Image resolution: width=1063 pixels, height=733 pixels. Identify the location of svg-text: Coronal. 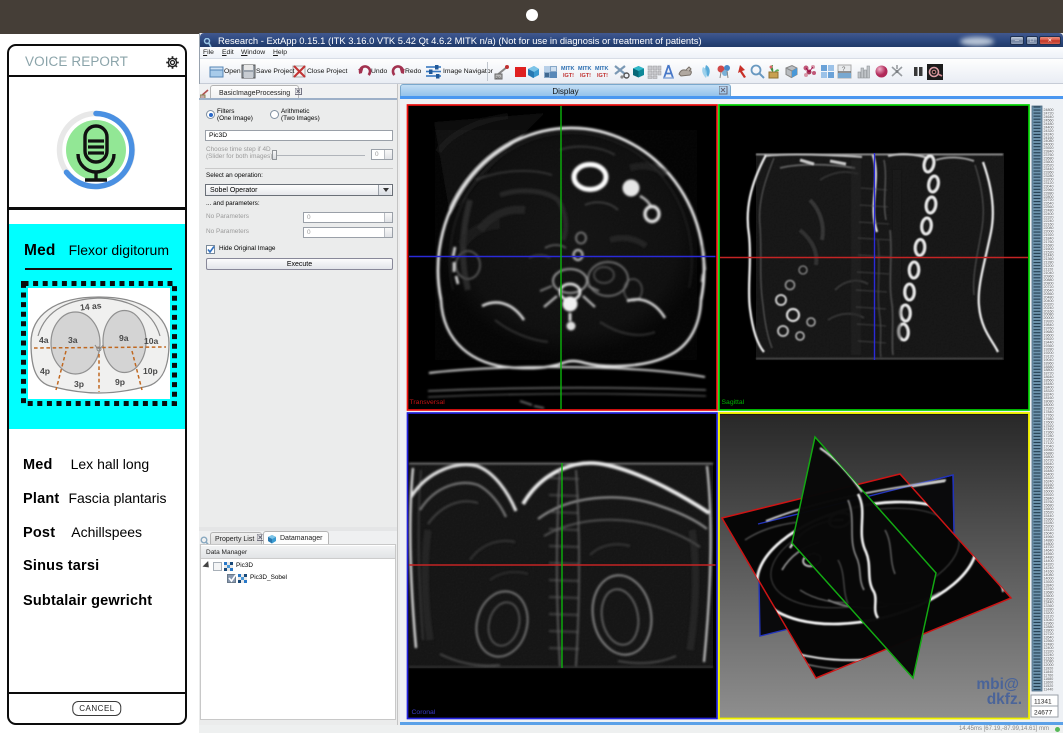
(424, 712).